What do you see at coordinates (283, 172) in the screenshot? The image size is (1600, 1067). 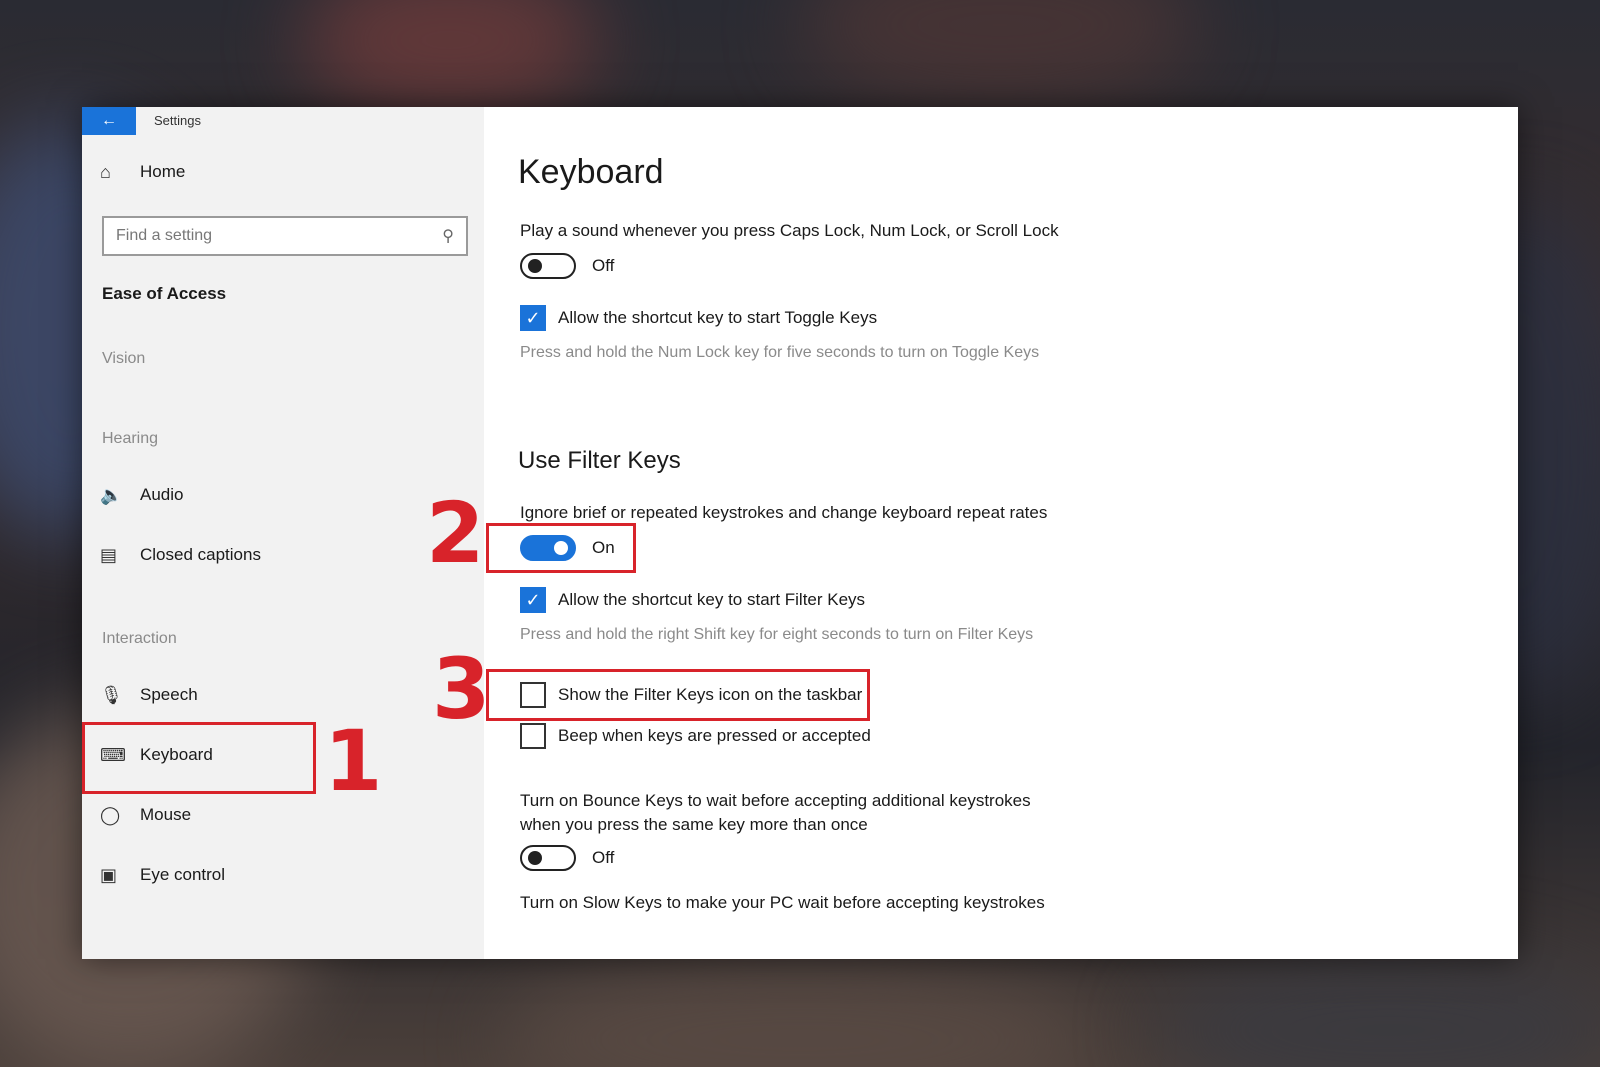 I see `sidebar-item-home: ⌂ Home` at bounding box center [283, 172].